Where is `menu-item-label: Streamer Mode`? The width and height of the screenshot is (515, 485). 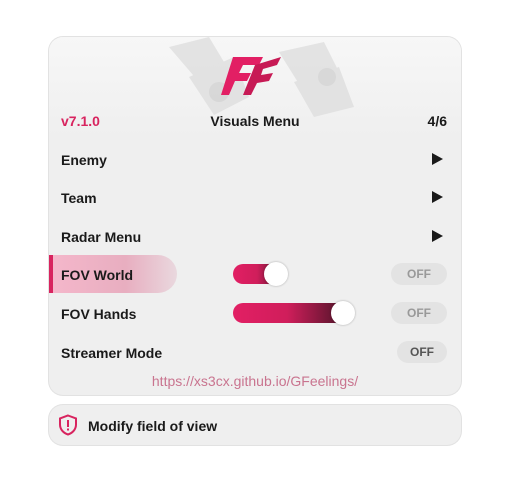
menu-item-label: Streamer Mode is located at coordinates (112, 353).